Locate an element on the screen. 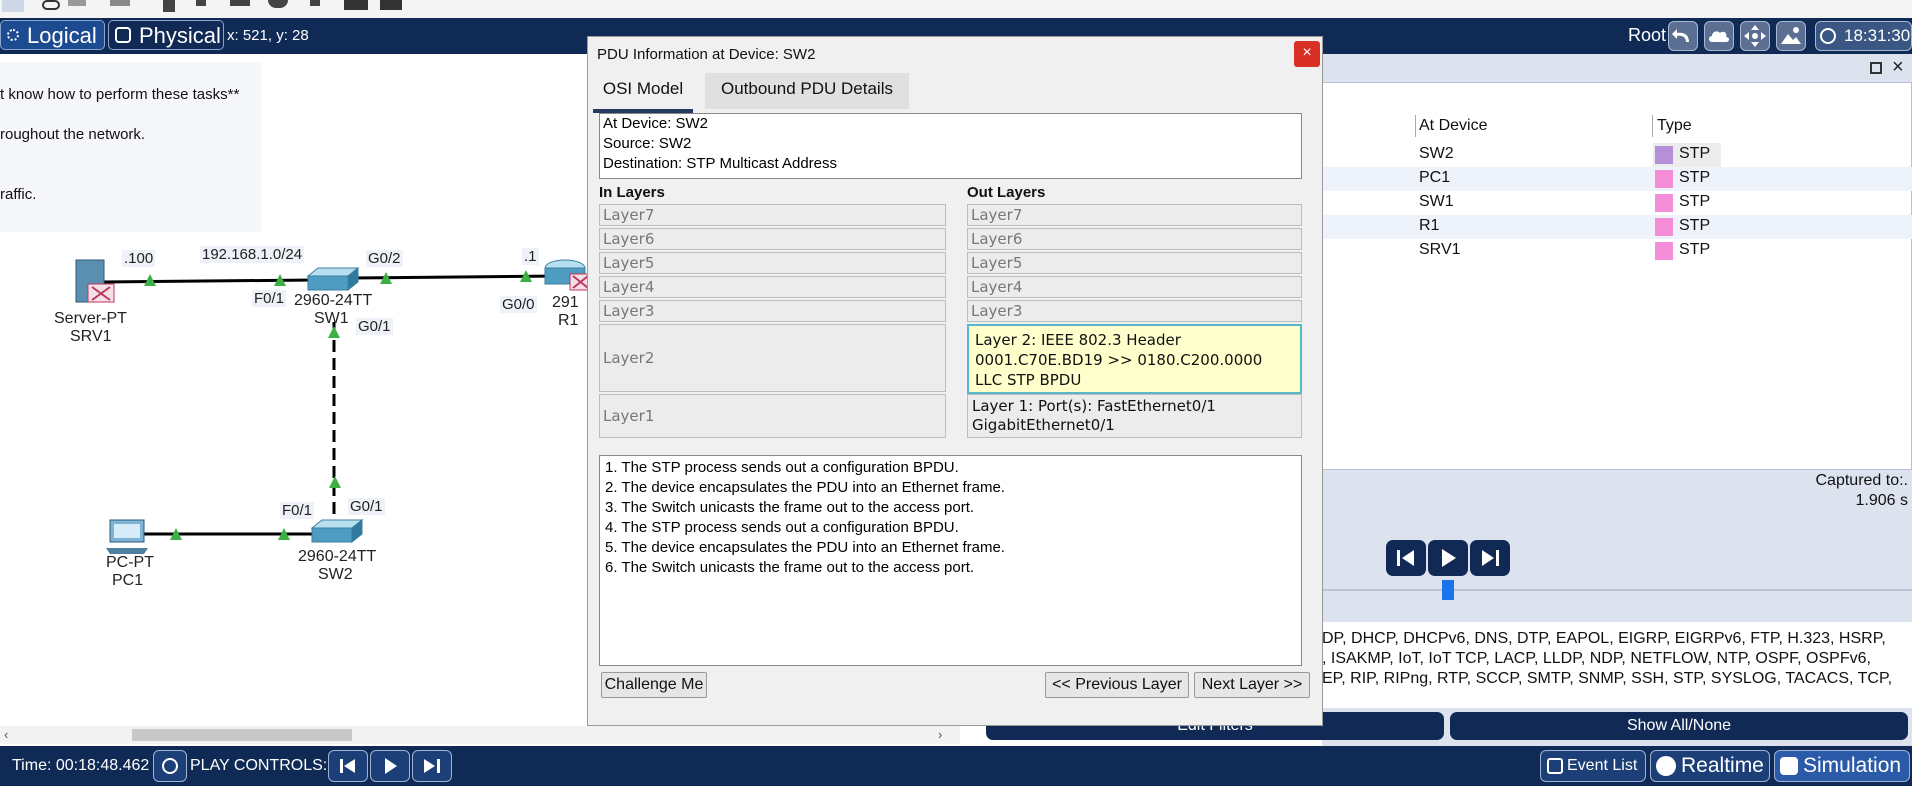  physical-view-button: Physical is located at coordinates (166, 35).